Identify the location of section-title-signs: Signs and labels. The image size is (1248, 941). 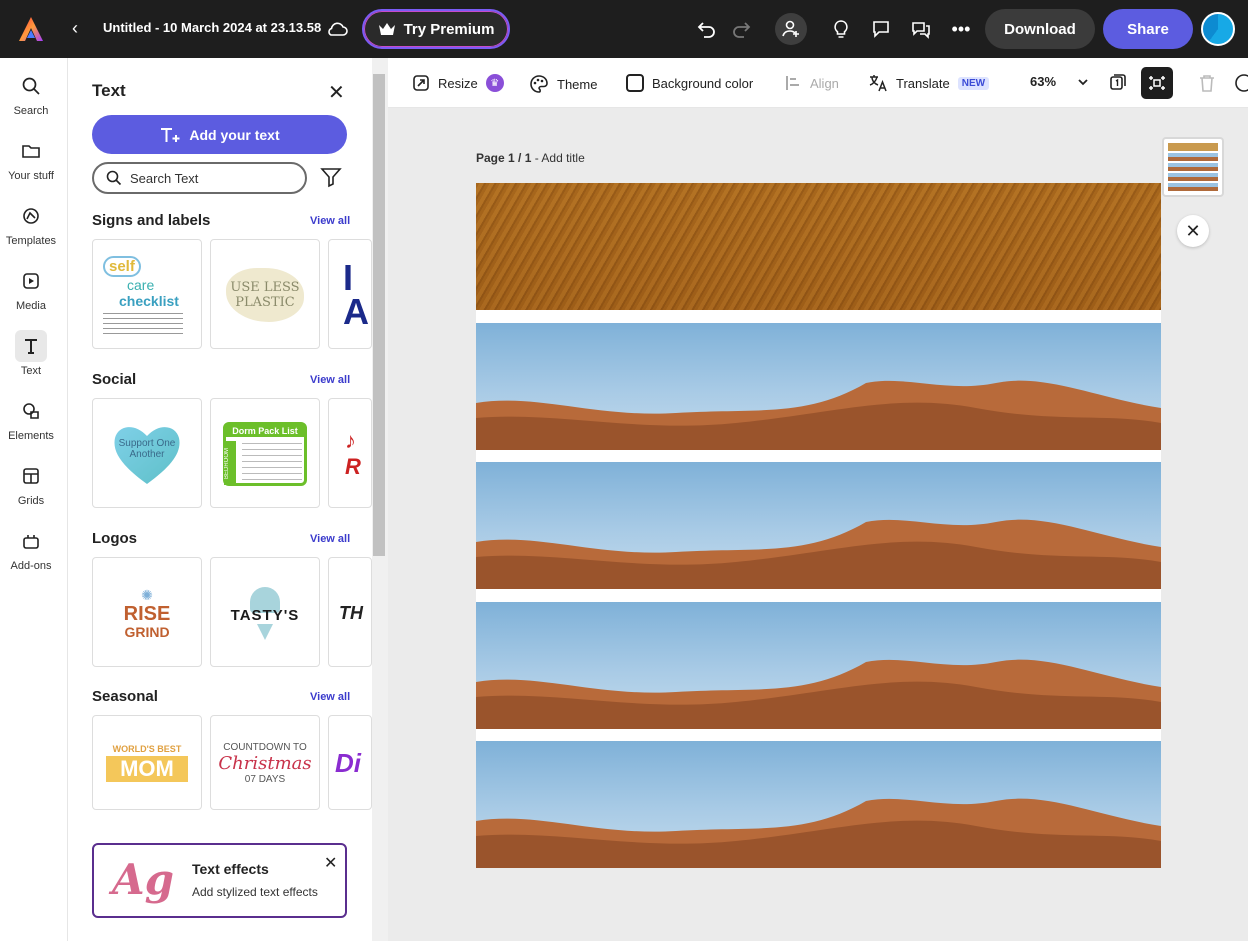
(151, 220).